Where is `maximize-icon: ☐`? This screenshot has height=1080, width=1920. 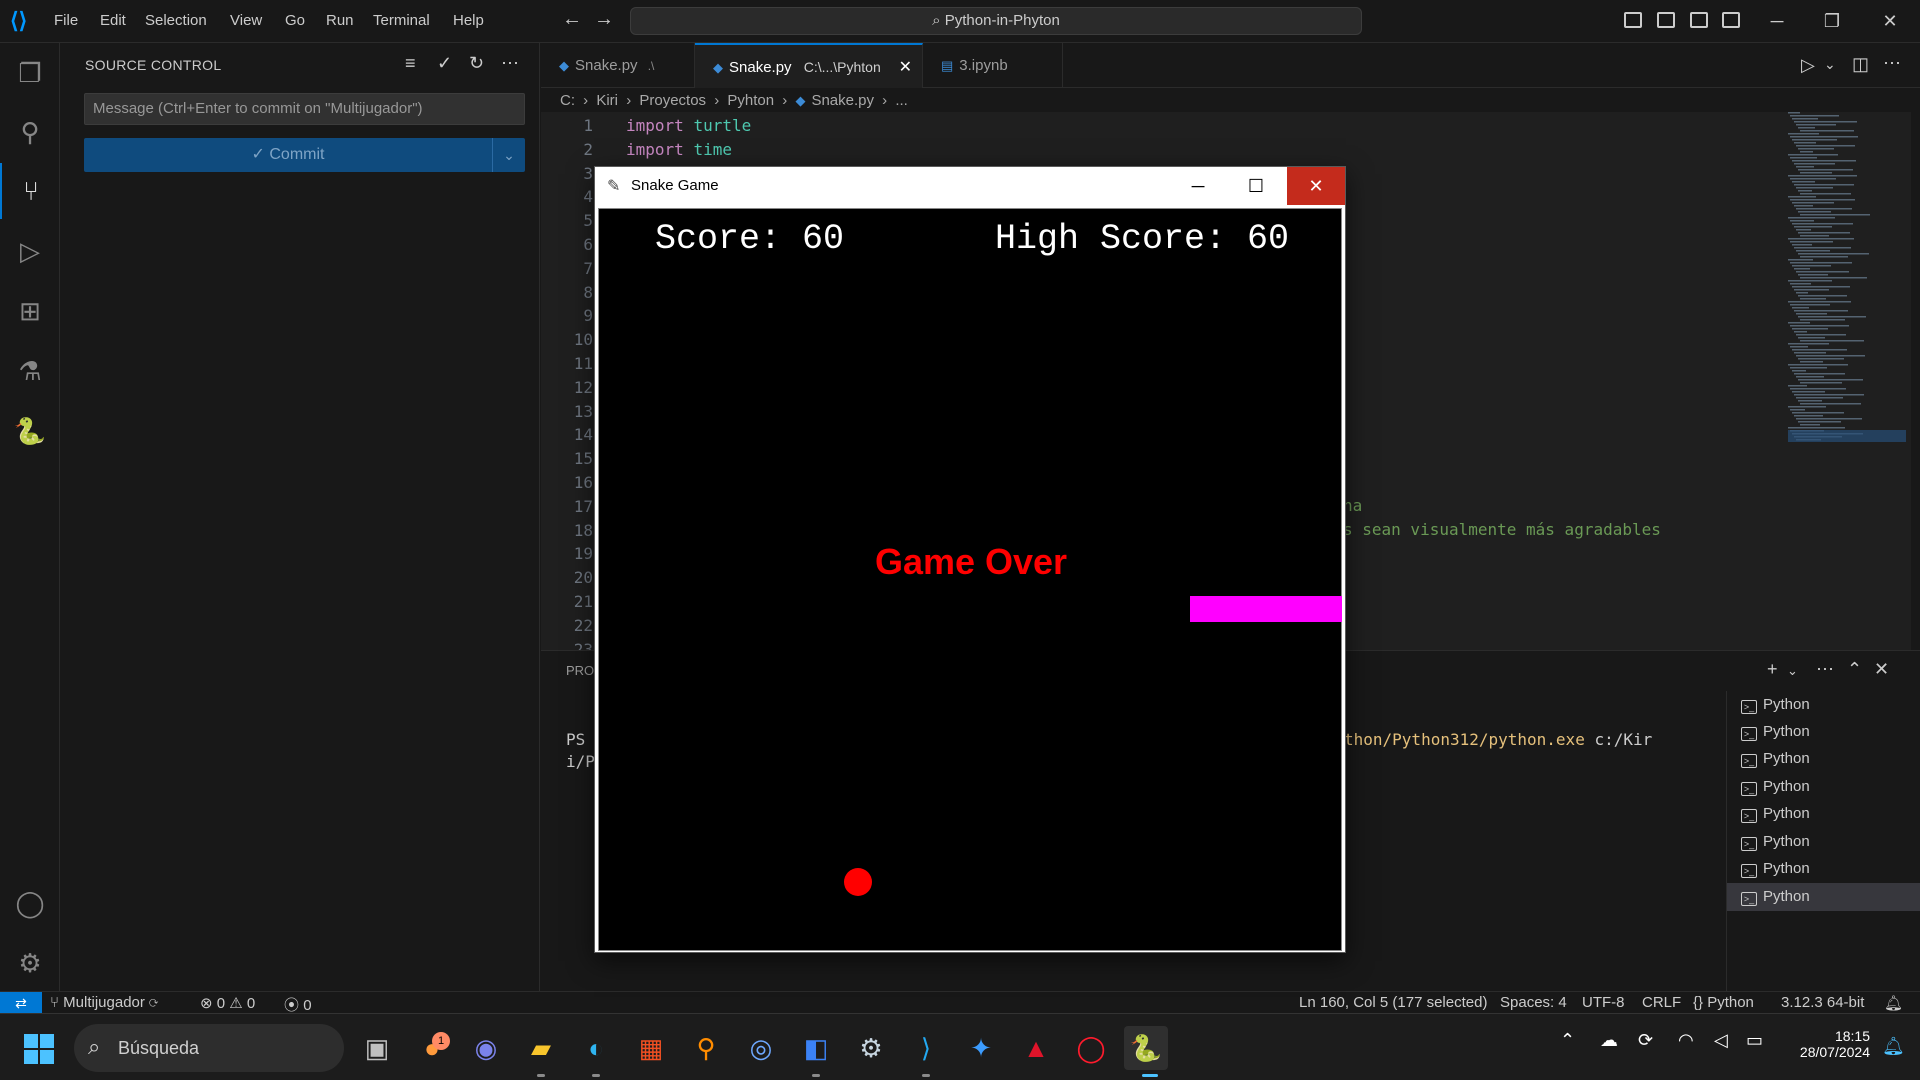
maximize-icon: ☐ is located at coordinates (1256, 186).